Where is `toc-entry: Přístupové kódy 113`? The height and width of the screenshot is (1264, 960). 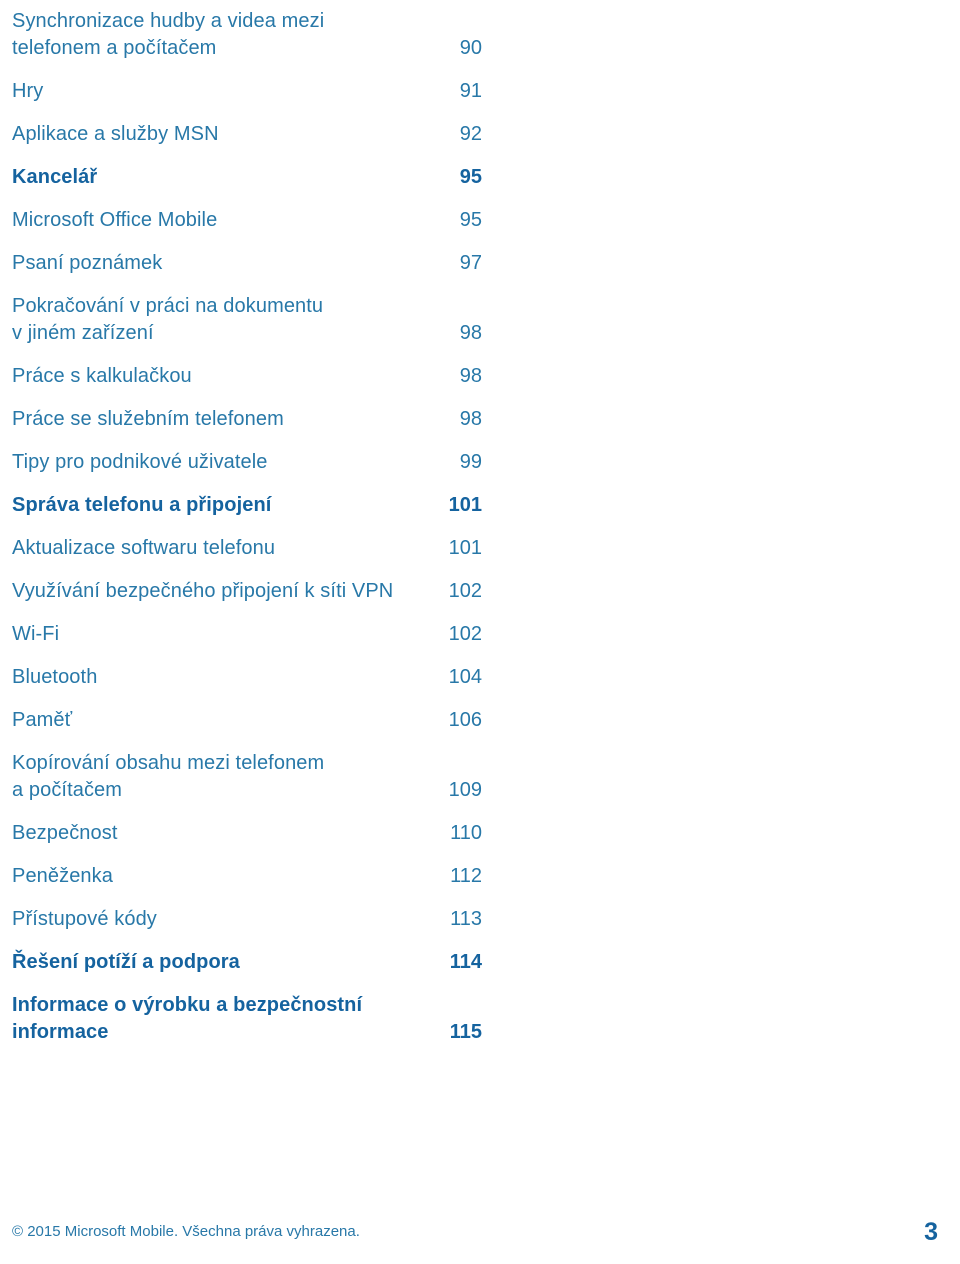
toc-entry: Přístupové kódy 113 is located at coordinates (247, 919).